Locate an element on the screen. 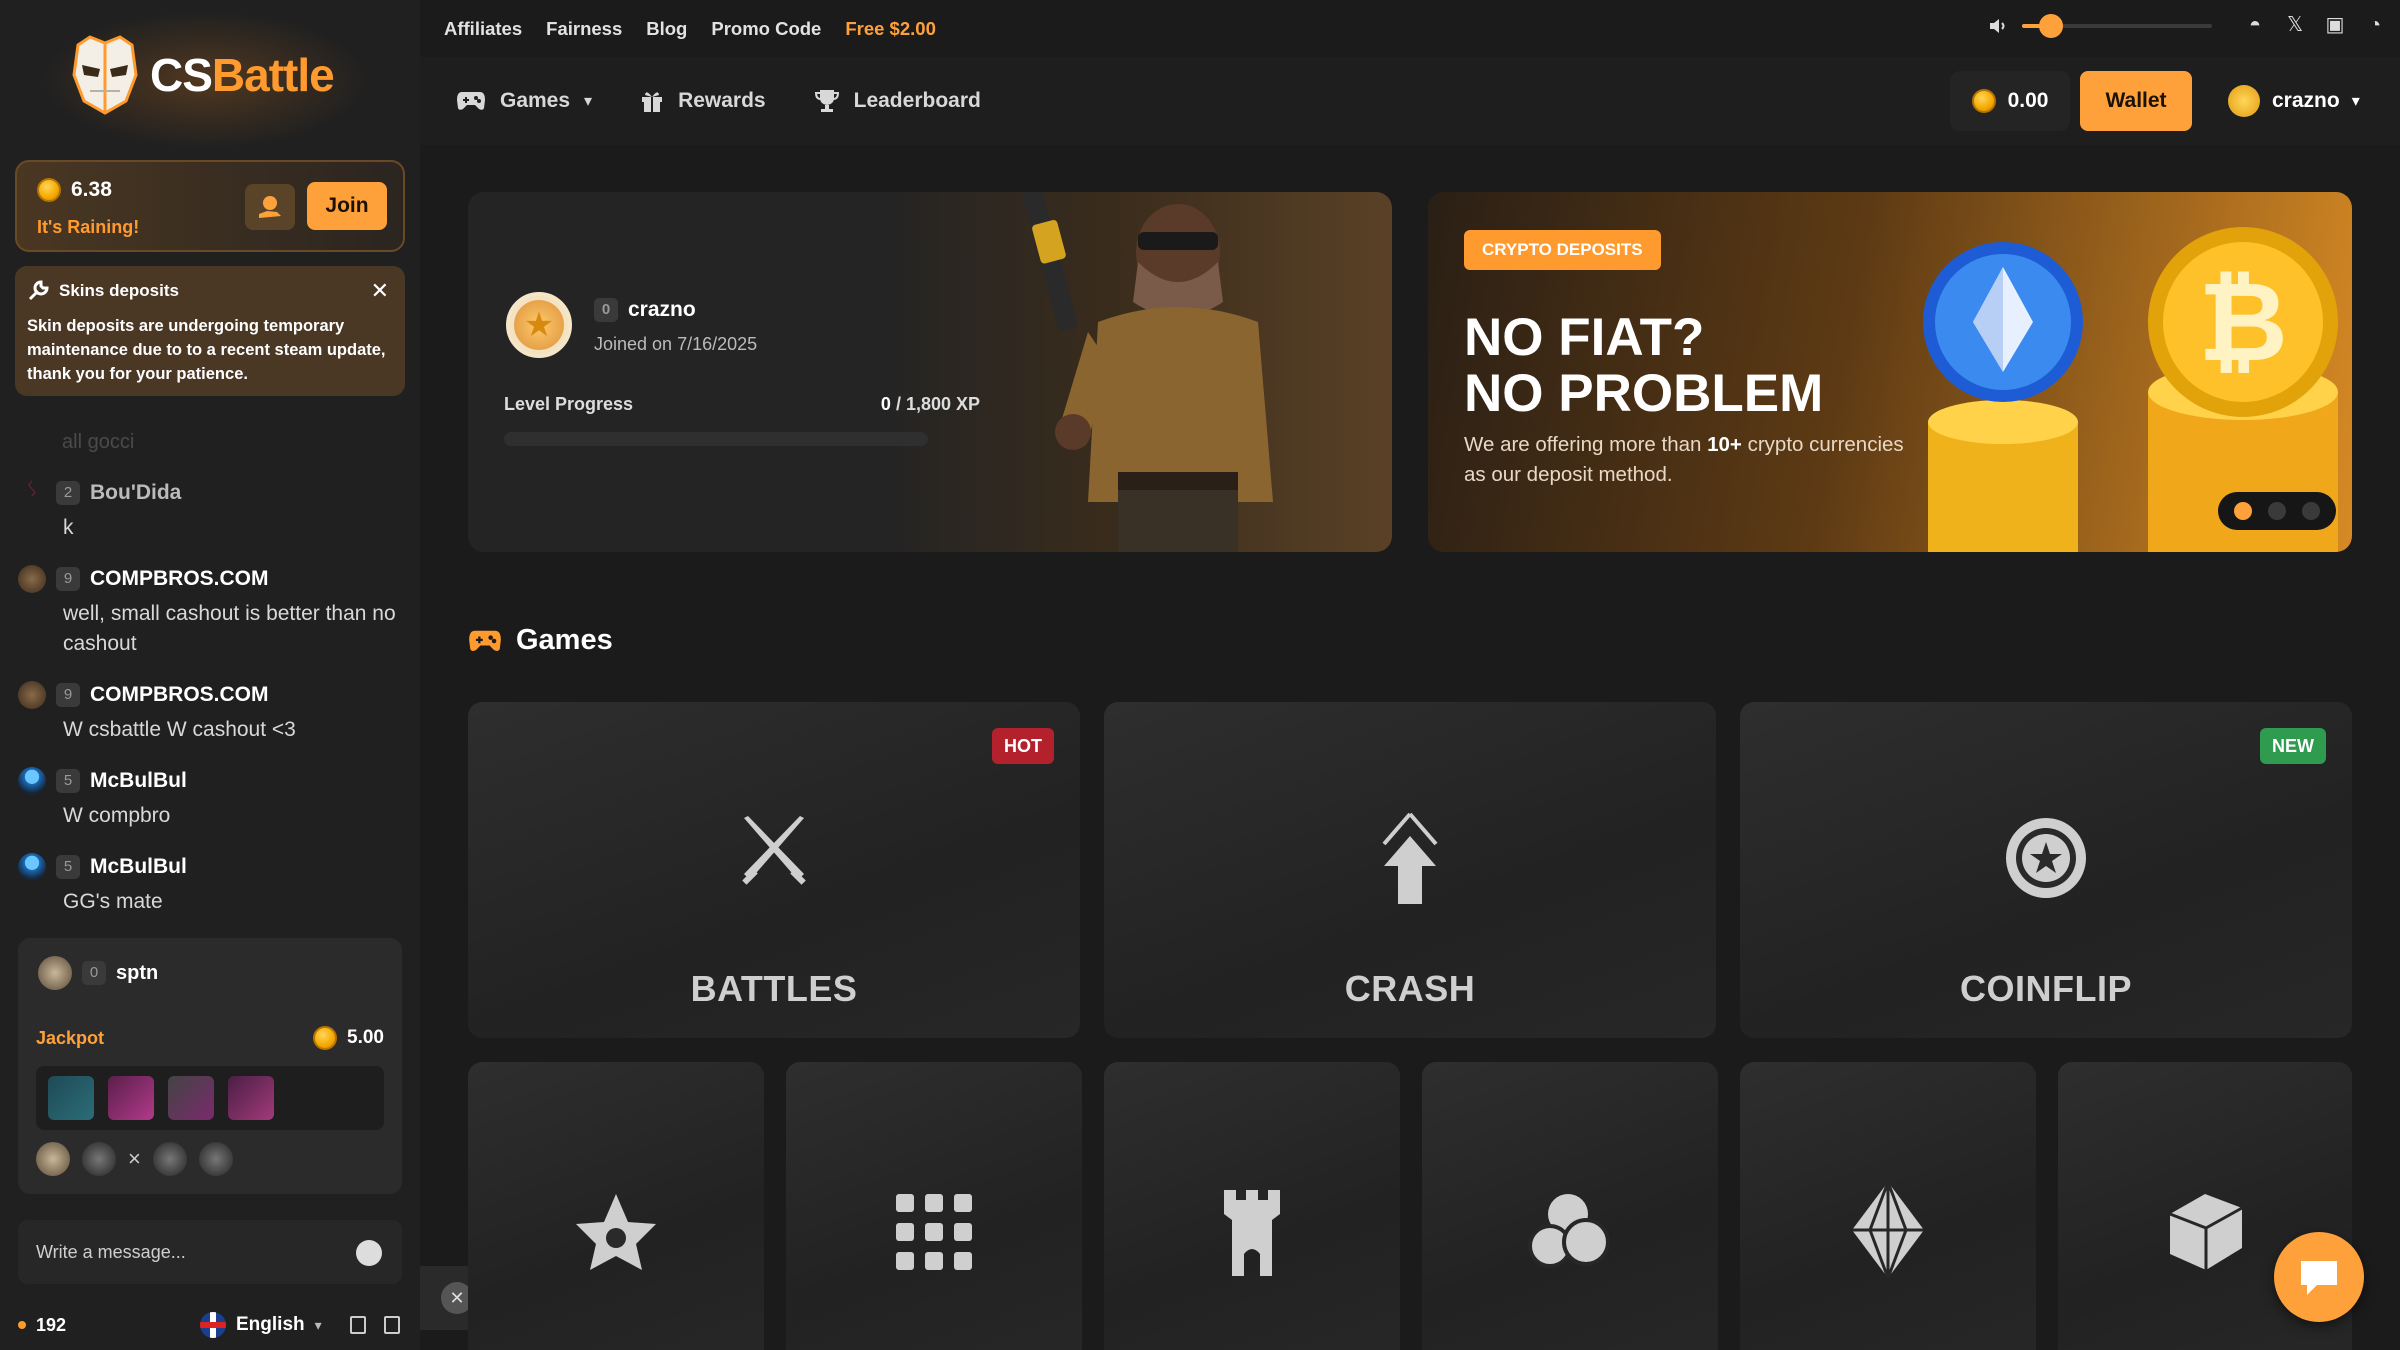  level-progress-bar is located at coordinates (716, 439).